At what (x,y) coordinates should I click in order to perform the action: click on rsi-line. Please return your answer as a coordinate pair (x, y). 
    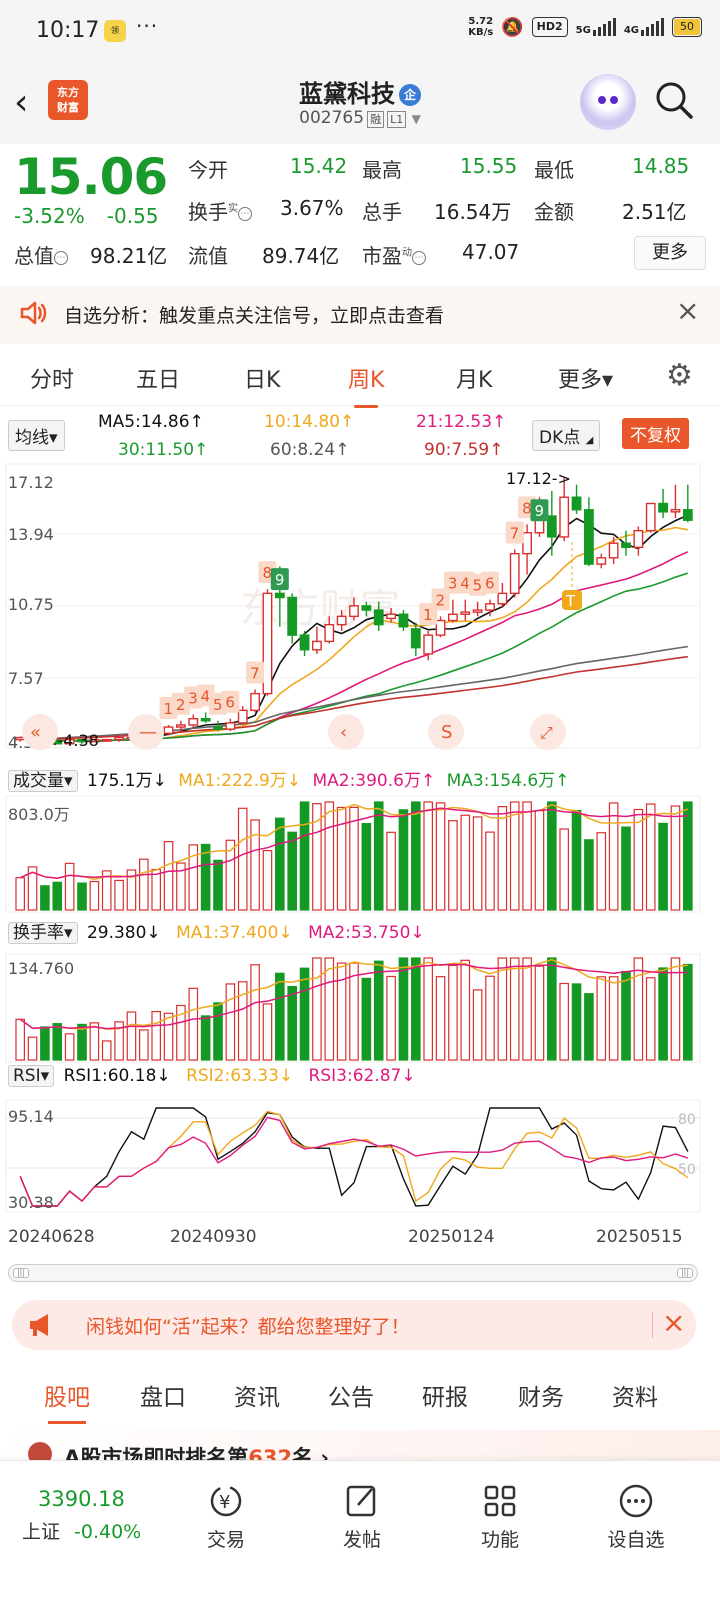
    Looking at the image, I should click on (354, 1161).